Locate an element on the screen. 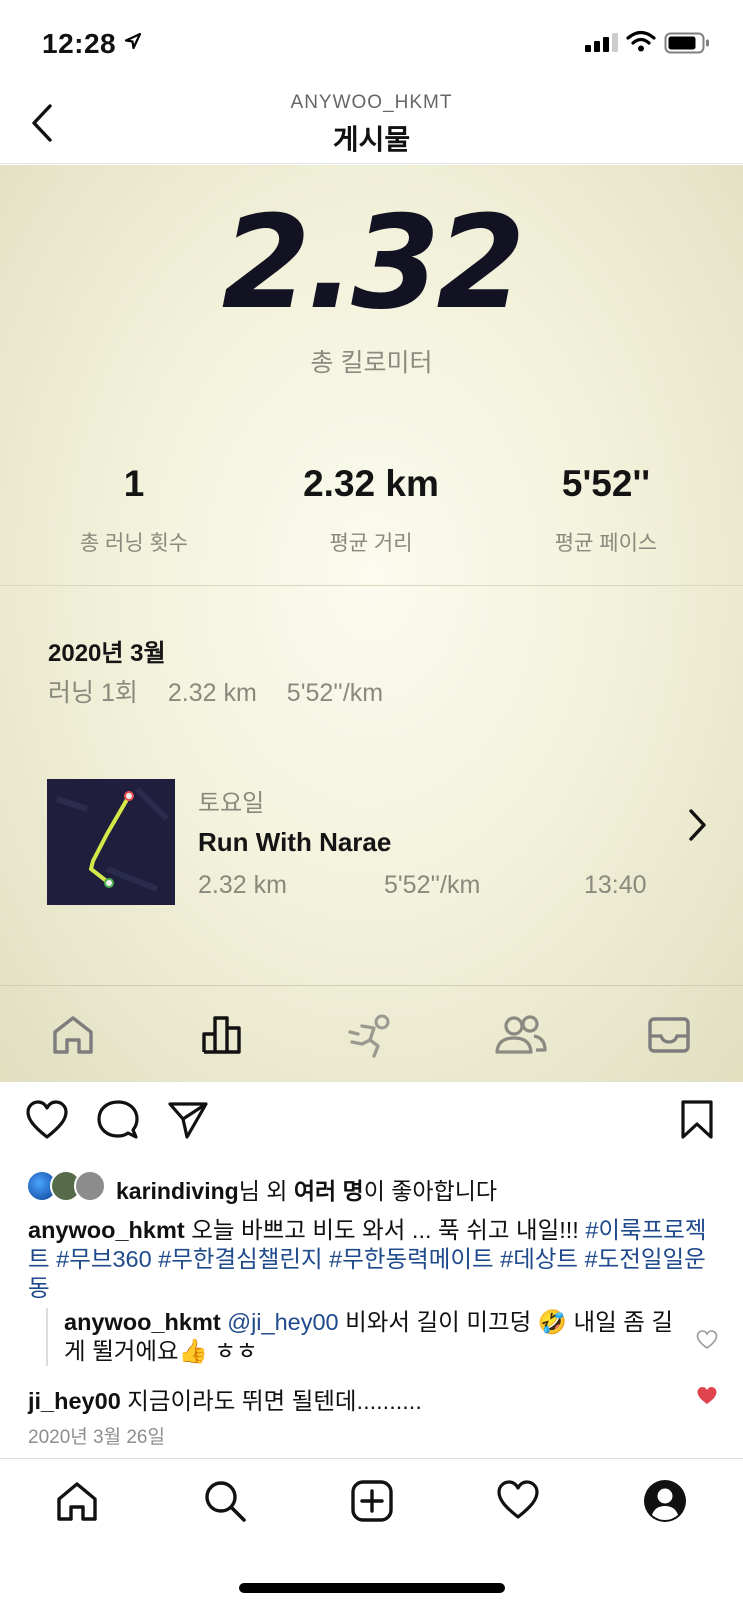 The image size is (743, 1608). route-path is located at coordinates (111, 842).